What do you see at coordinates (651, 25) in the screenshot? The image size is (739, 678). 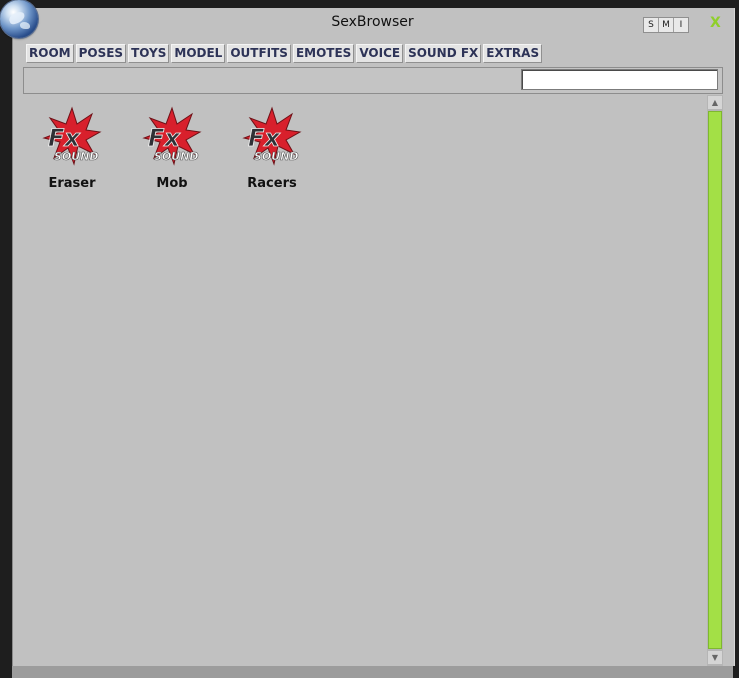 I see `s-button: S` at bounding box center [651, 25].